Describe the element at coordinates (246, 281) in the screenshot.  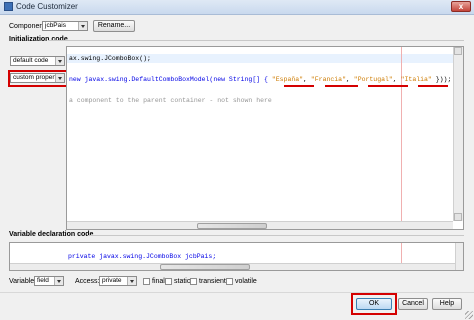
I see `volatile-label: volatile` at that location.